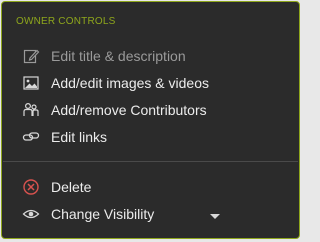 The height and width of the screenshot is (242, 320). Describe the element at coordinates (31, 187) in the screenshot. I see `delete-icon` at that location.